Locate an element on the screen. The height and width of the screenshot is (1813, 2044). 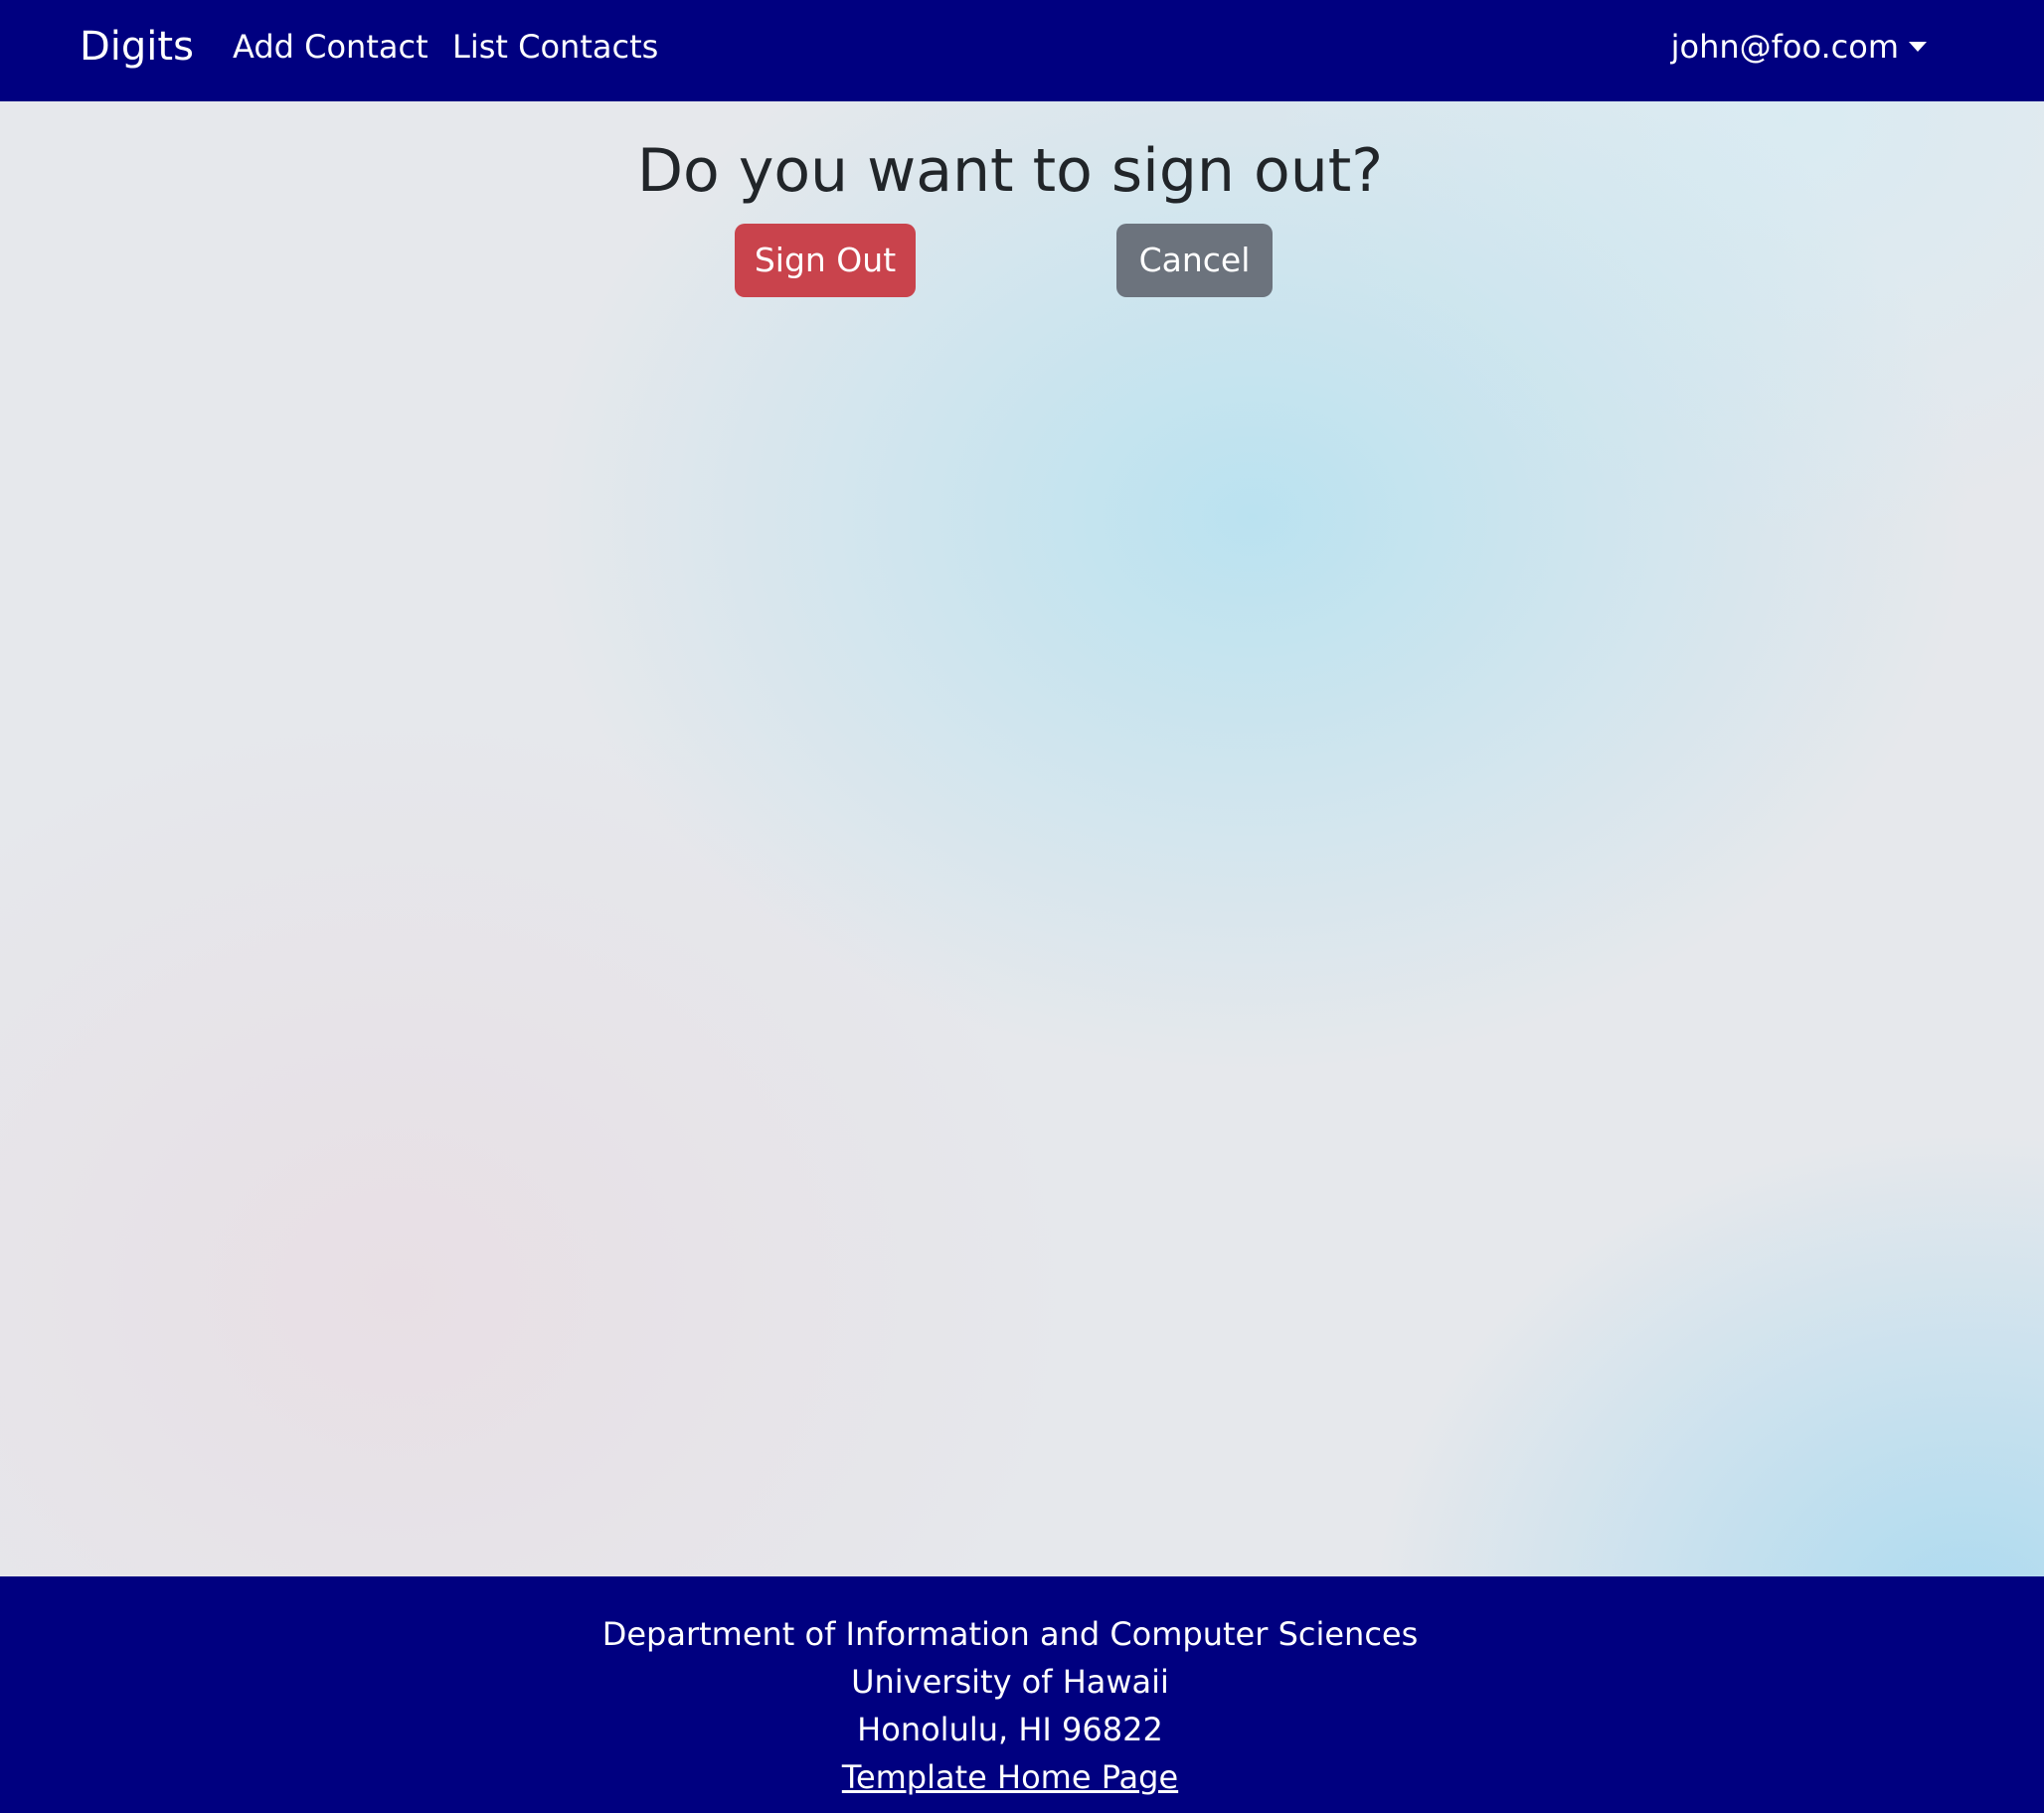
footer-address: Honolulu, HI 96822 is located at coordinates (1010, 1729).